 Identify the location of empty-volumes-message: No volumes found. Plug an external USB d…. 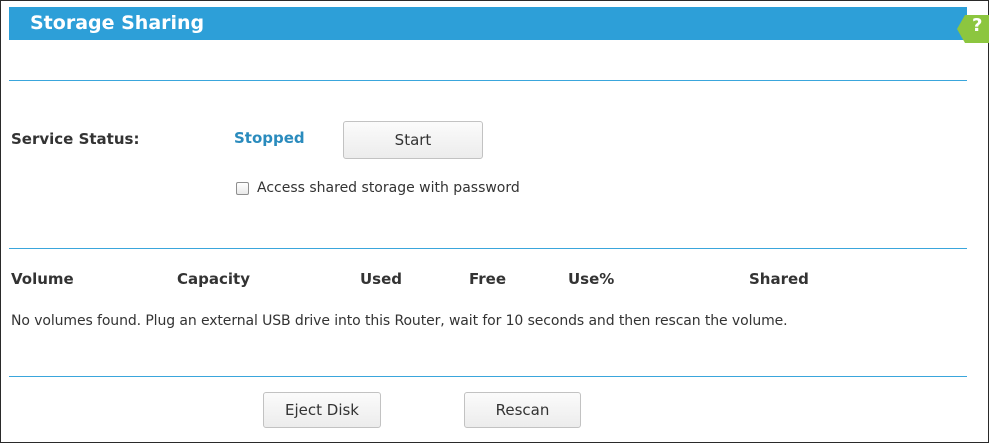
(399, 321).